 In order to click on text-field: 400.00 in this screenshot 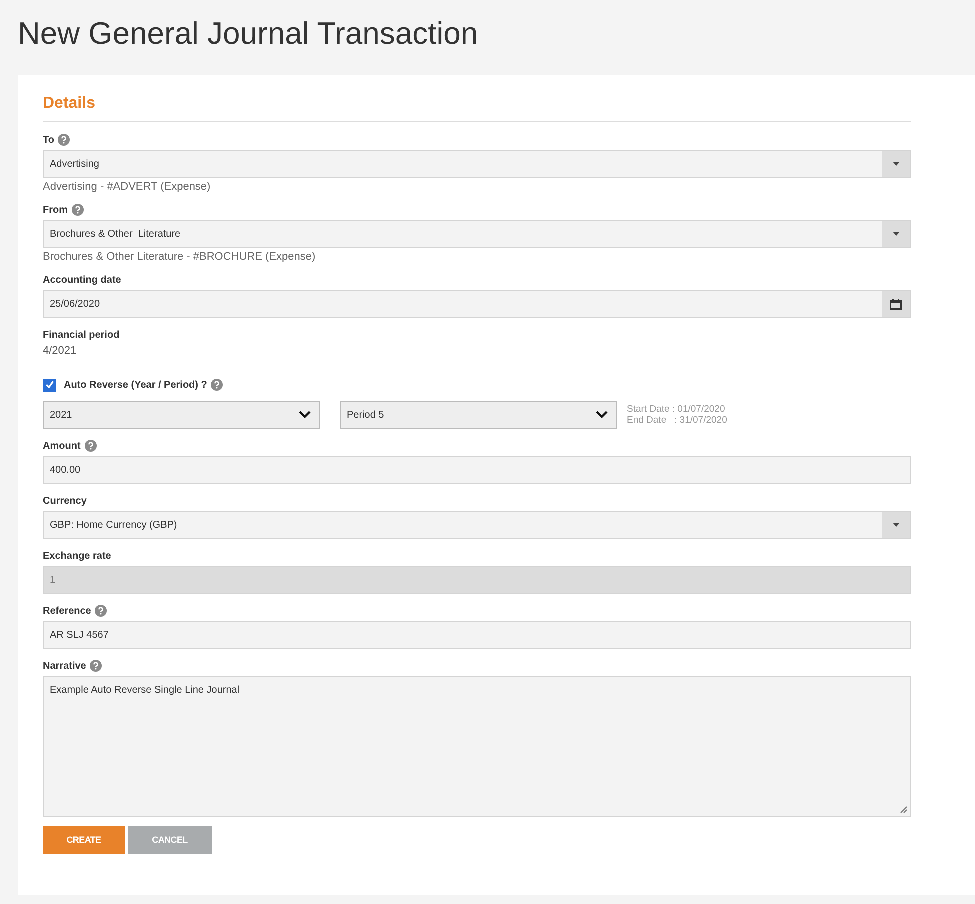, I will do `click(477, 470)`.